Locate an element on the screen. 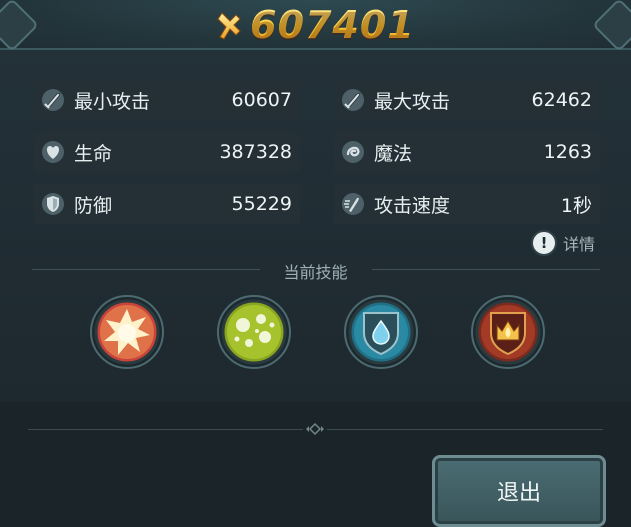  stat-min-attack: 最小攻击 60607 is located at coordinates (167, 100).